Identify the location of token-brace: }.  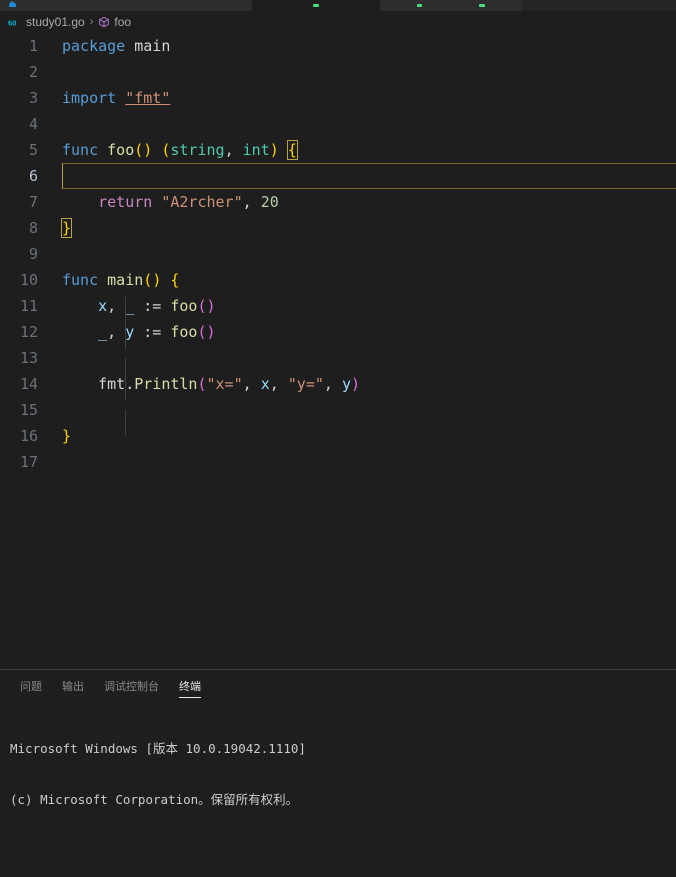
(67, 436).